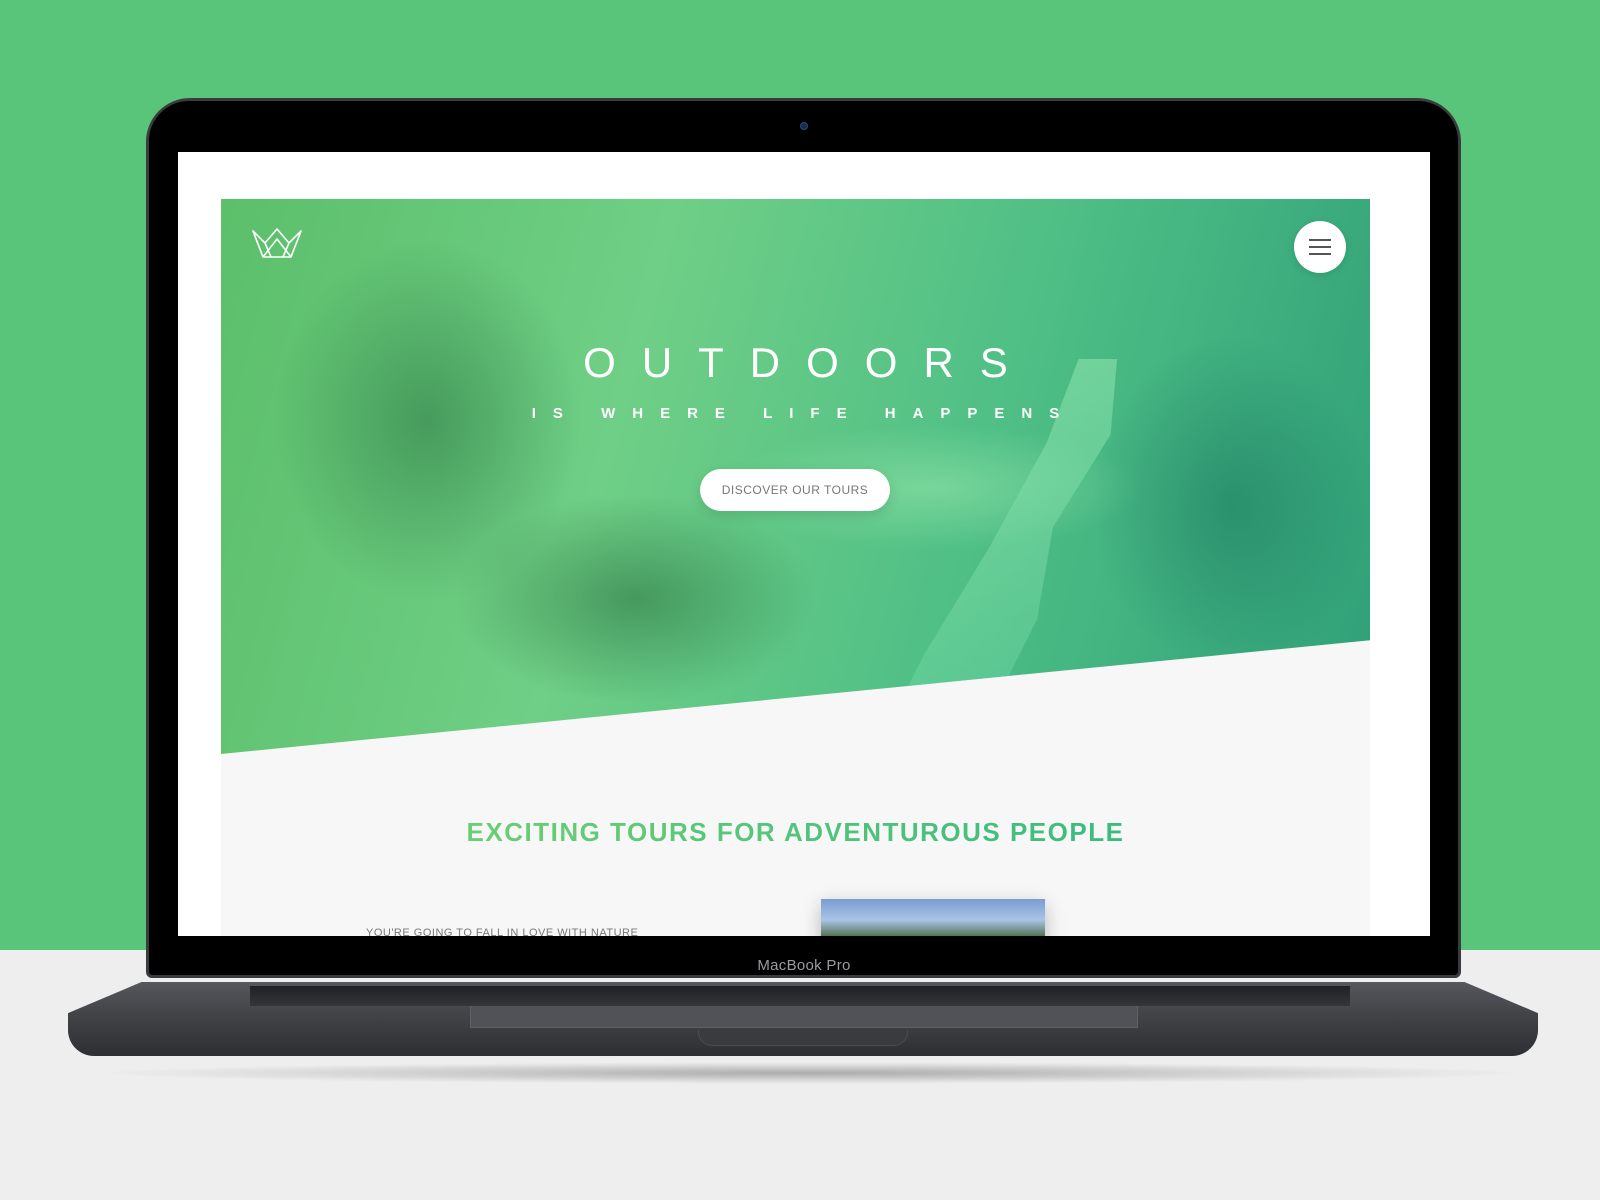 This screenshot has width=1600, height=1200. I want to click on section-heading: EXCITING TOURS FOR ADVENTUROUS PEOPLE, so click(795, 832).